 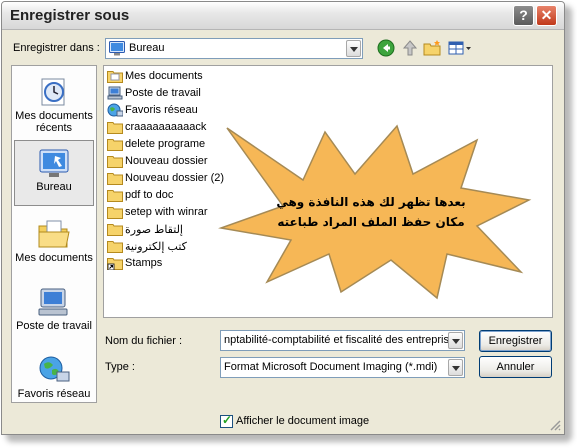 I want to click on list-item: delete programe, so click(x=156, y=144).